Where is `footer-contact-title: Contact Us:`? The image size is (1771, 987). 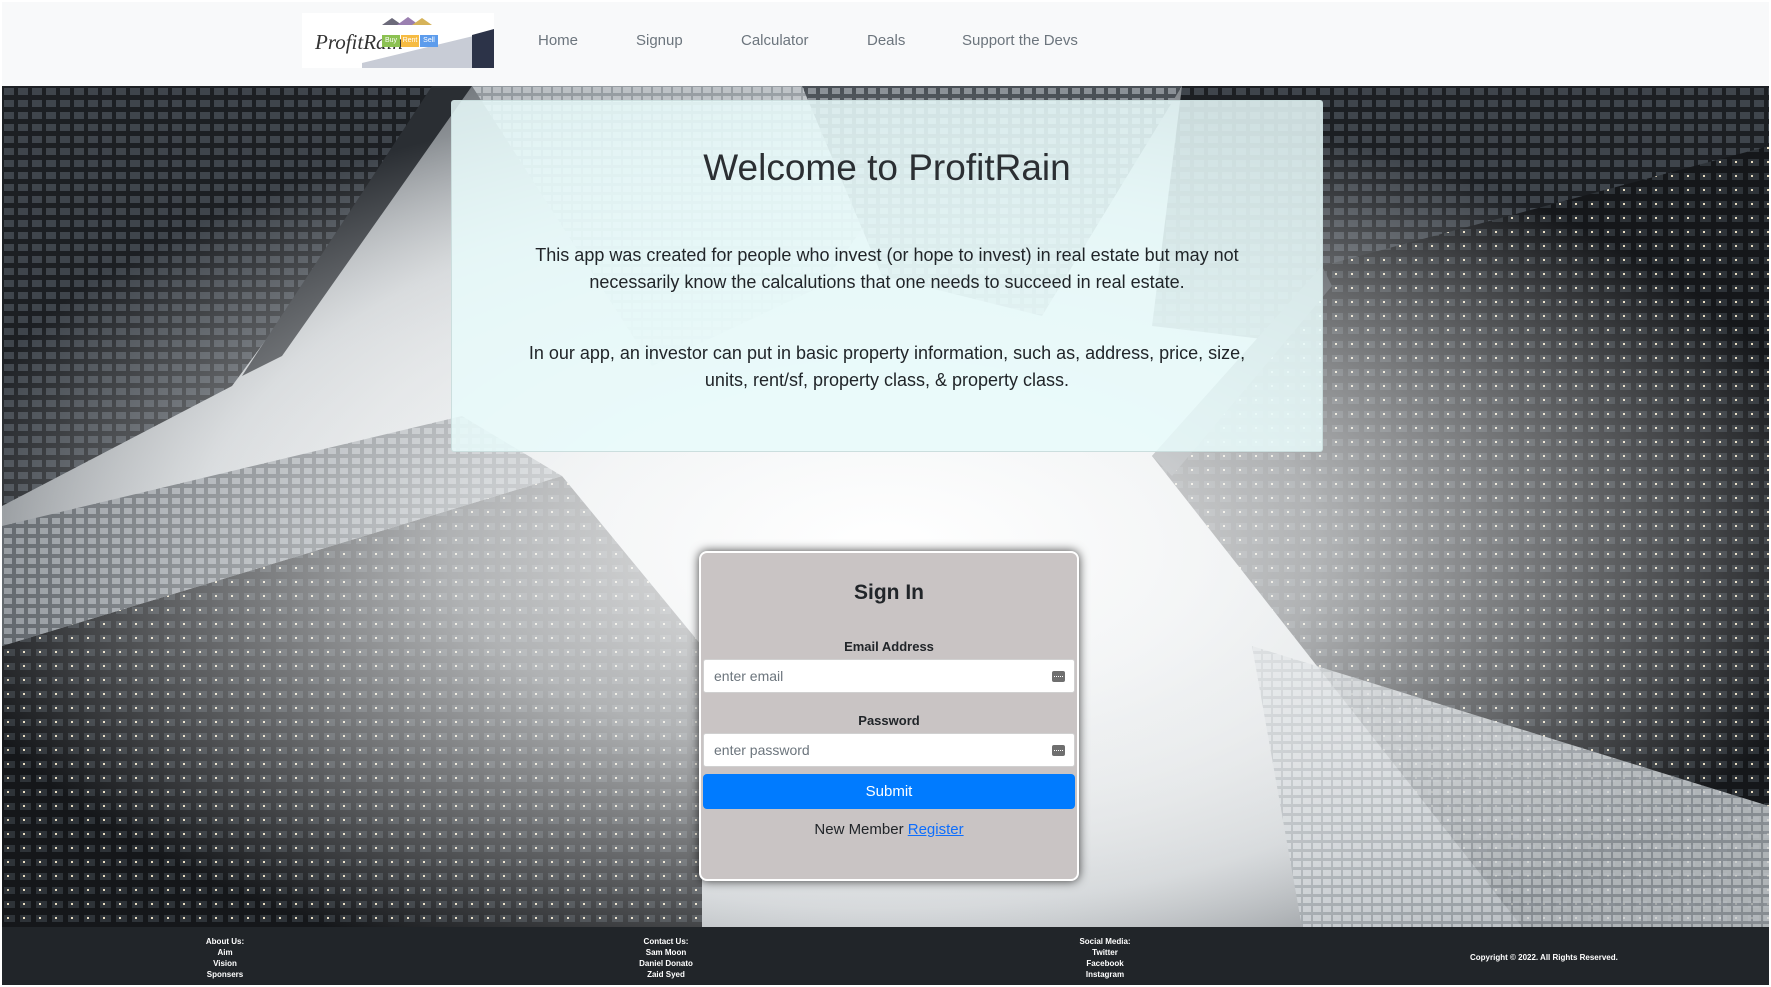 footer-contact-title: Contact Us: is located at coordinates (666, 941).